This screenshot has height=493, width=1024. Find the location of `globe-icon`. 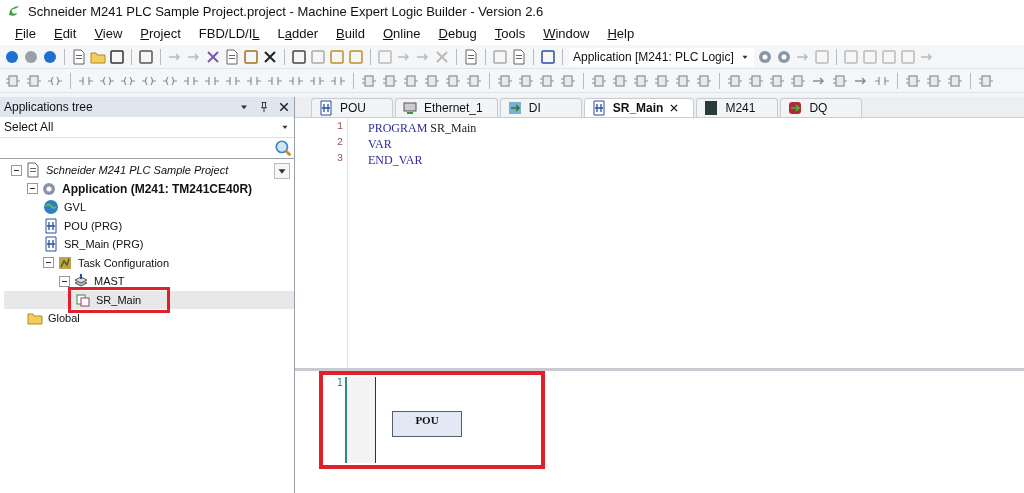

globe-icon is located at coordinates (51, 207).